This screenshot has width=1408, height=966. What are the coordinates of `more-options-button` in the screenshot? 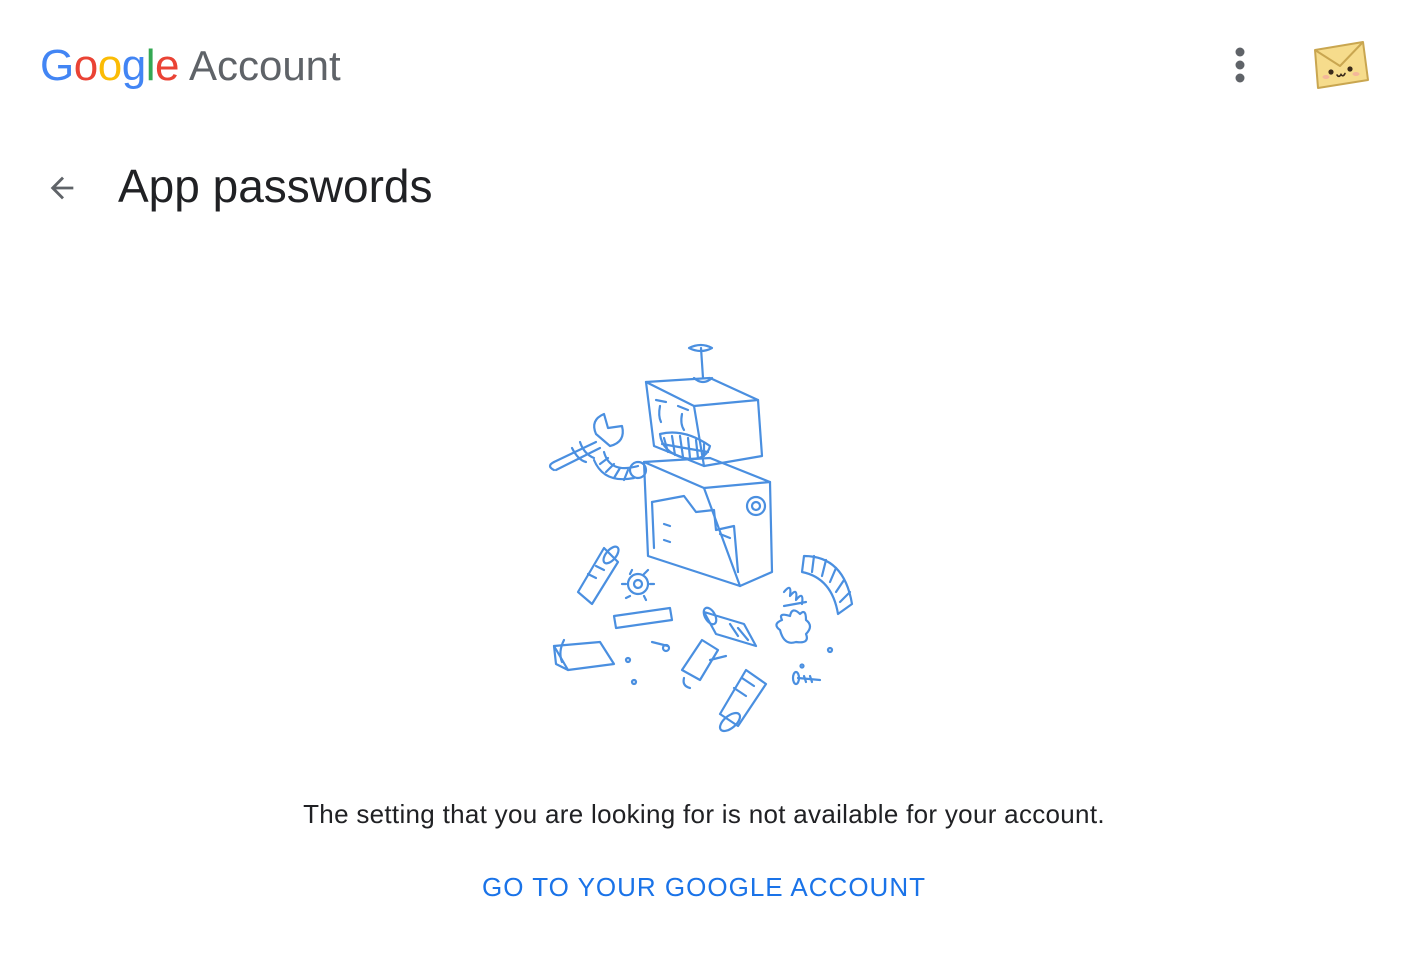 It's located at (1240, 65).